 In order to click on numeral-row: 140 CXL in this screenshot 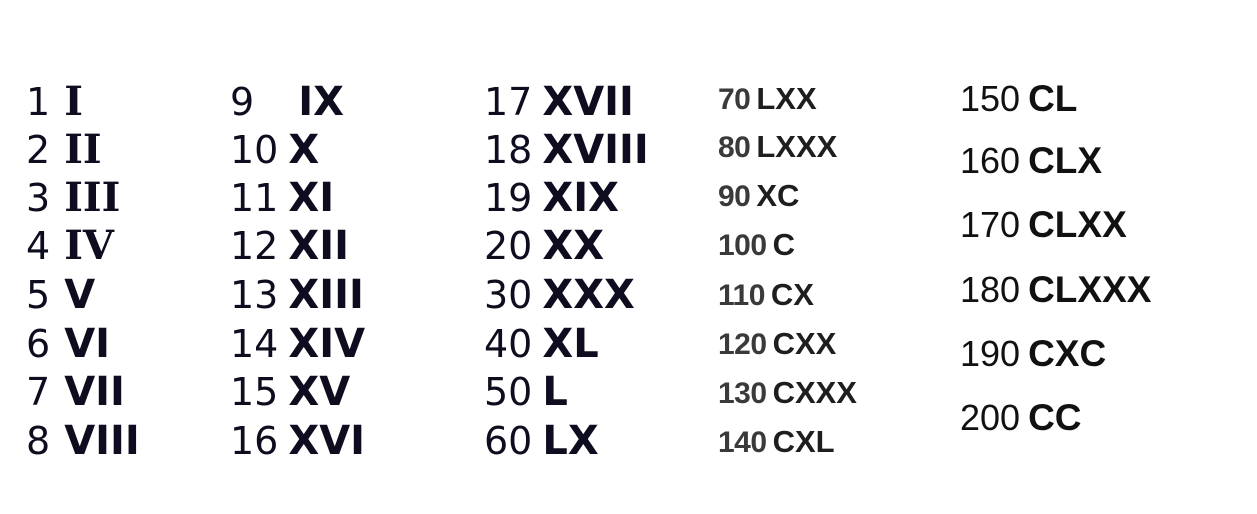, I will do `click(776, 442)`.